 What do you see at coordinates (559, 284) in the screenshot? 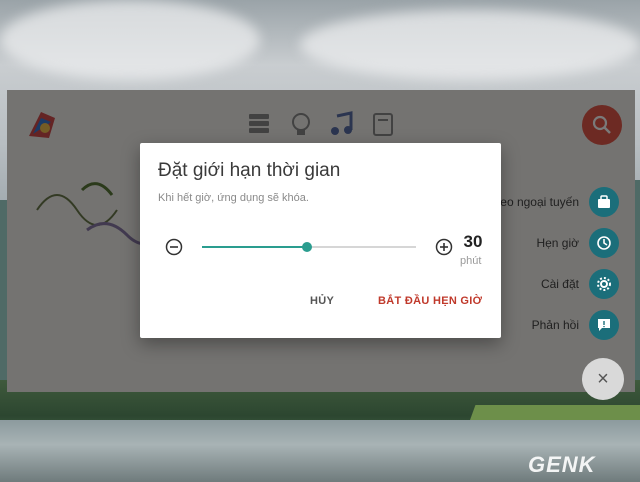
I see `fab-label: Cài đặt` at bounding box center [559, 284].